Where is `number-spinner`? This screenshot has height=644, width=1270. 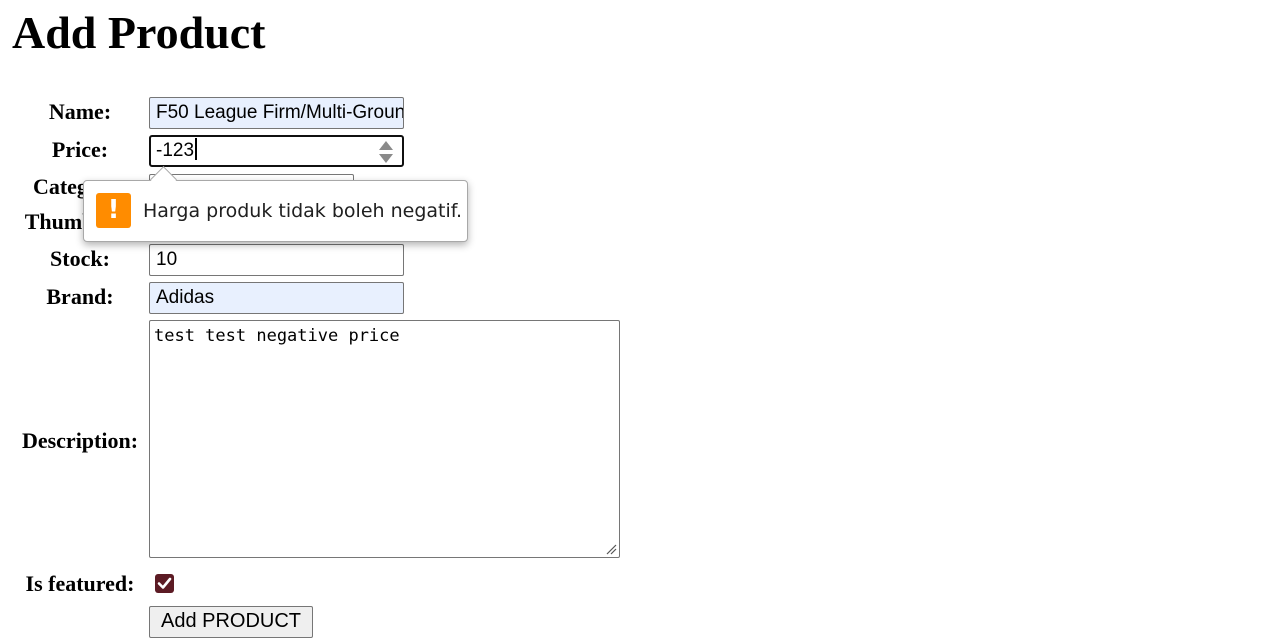 number-spinner is located at coordinates (386, 152).